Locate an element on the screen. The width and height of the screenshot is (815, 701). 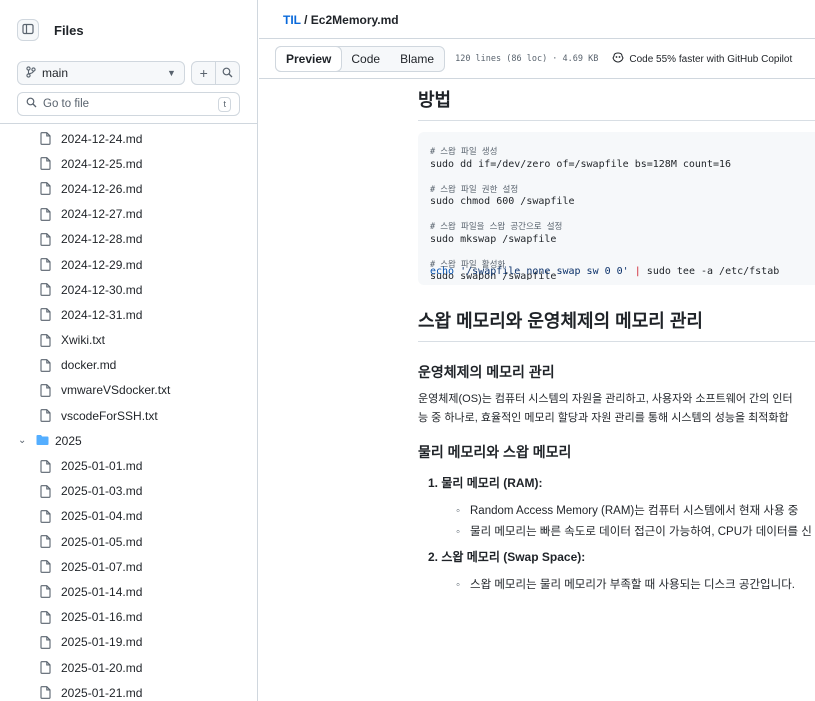
tree-file: 2025-01-14.md is located at coordinates (128, 591).